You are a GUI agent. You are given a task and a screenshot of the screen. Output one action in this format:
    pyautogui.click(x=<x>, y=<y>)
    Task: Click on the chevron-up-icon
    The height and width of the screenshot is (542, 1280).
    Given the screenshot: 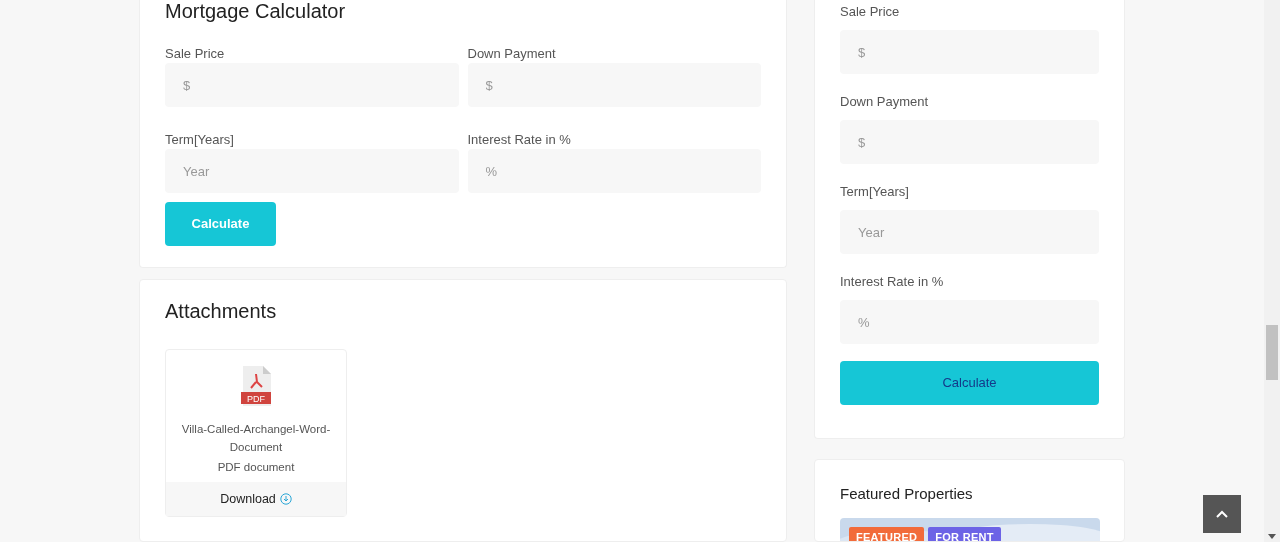 What is the action you would take?
    pyautogui.click(x=1222, y=514)
    